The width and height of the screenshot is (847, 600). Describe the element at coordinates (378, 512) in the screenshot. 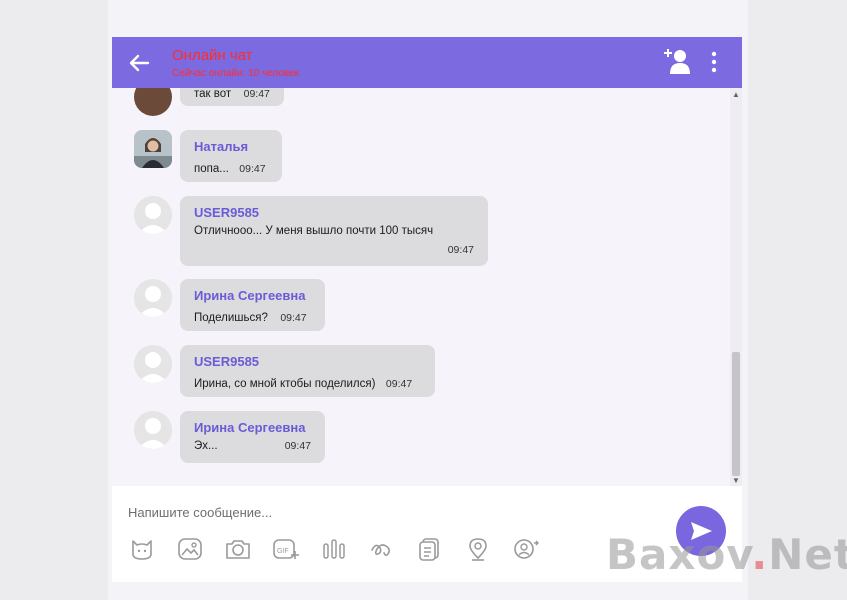

I see `message-input` at that location.